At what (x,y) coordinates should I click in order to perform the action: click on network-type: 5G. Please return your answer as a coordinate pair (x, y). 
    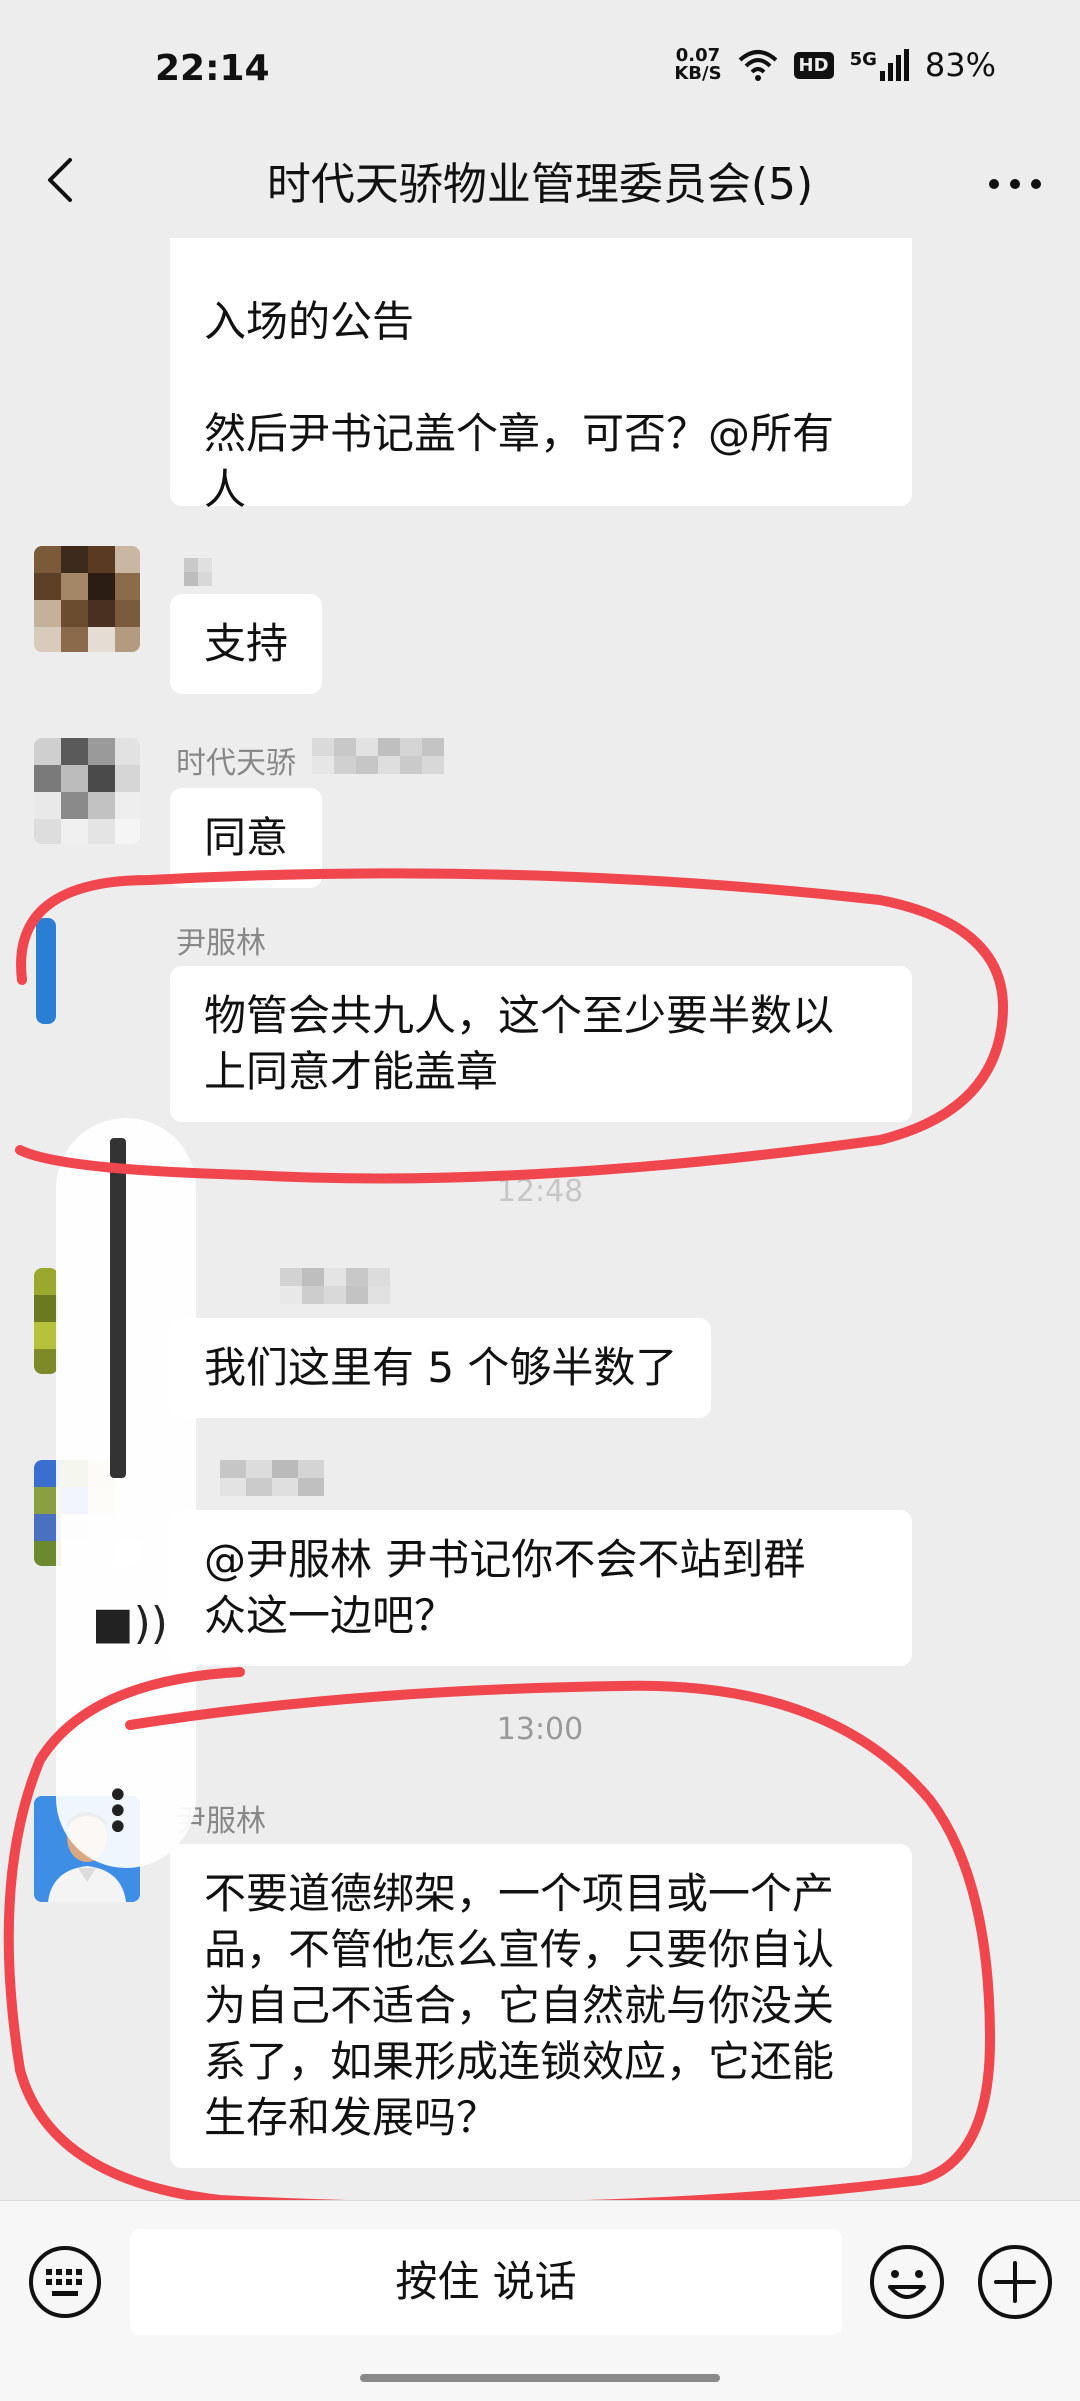
    Looking at the image, I should click on (863, 59).